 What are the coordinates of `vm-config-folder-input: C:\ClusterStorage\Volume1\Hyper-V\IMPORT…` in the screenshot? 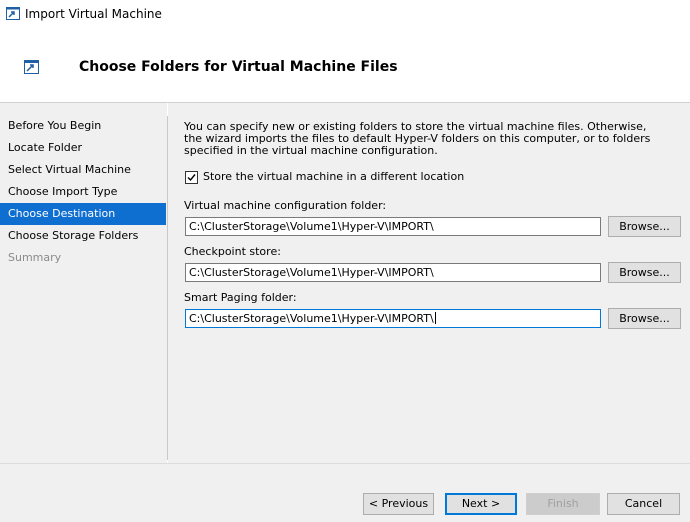 It's located at (393, 226).